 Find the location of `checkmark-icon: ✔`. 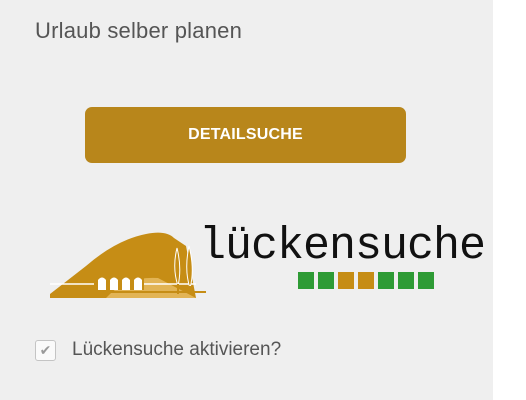

checkmark-icon: ✔ is located at coordinates (45, 349).